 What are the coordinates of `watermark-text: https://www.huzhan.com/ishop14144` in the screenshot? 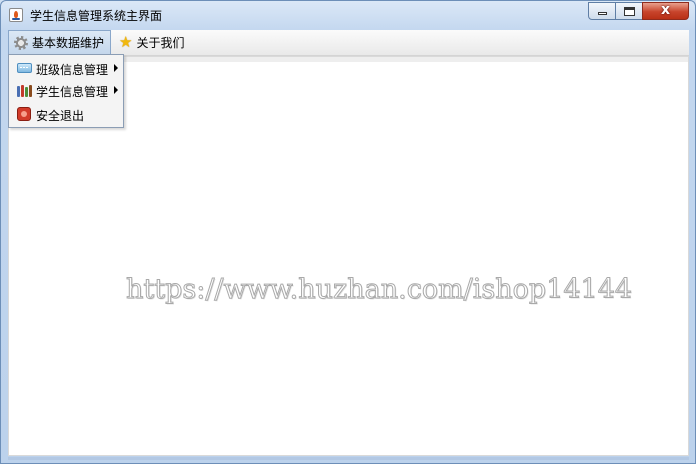 It's located at (379, 290).